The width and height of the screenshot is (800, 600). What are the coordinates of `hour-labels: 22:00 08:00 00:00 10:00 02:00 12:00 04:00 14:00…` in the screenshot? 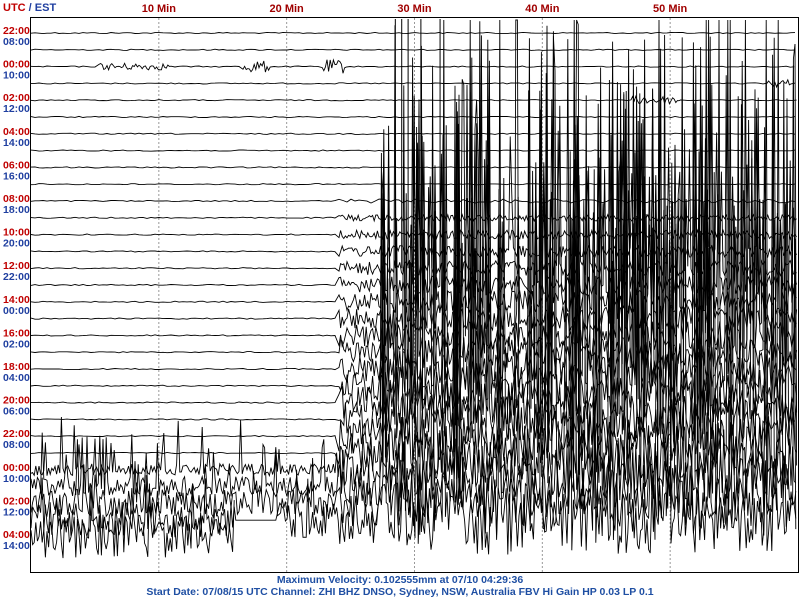 It's located at (16, 288).